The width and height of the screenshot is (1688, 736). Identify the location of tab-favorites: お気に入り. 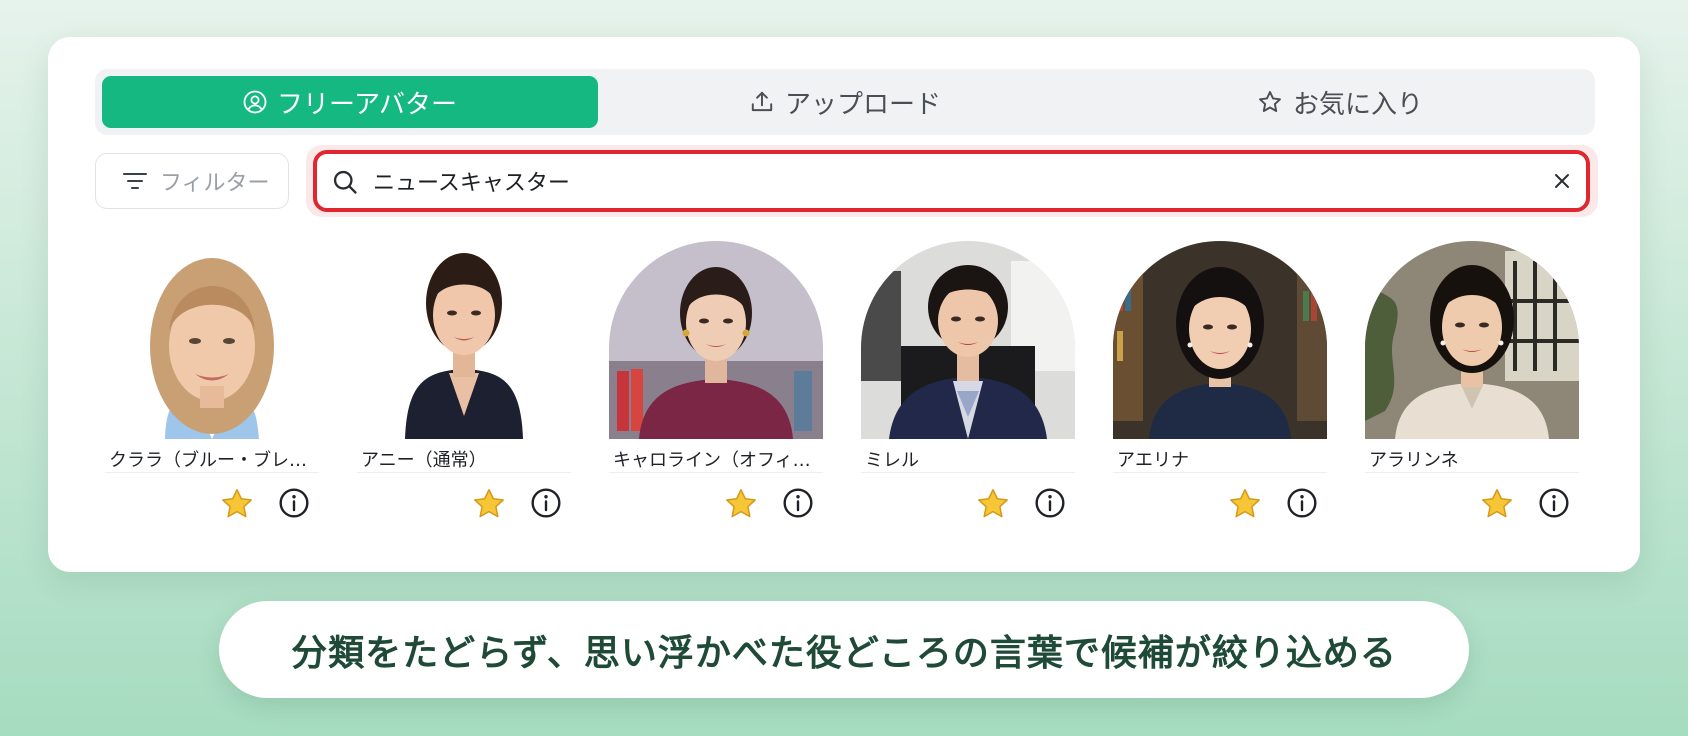
(1340, 102).